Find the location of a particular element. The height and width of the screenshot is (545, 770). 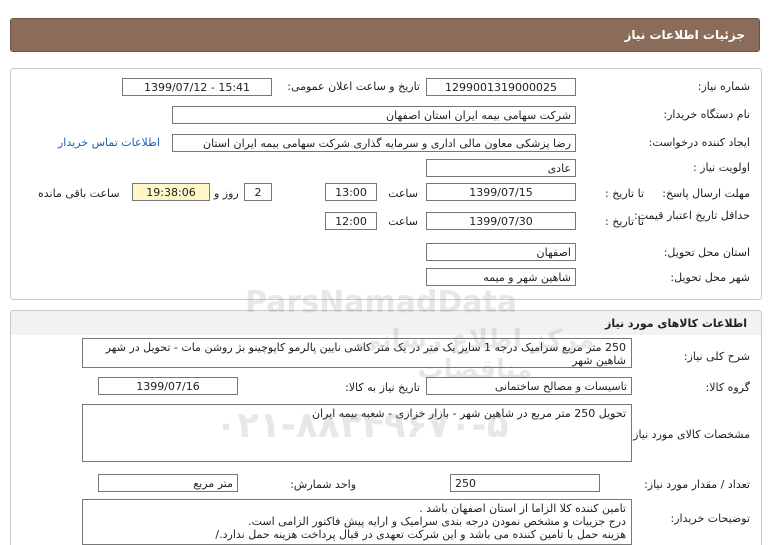

delivery-province-label: استان محل تحویل: is located at coordinates (706, 252).